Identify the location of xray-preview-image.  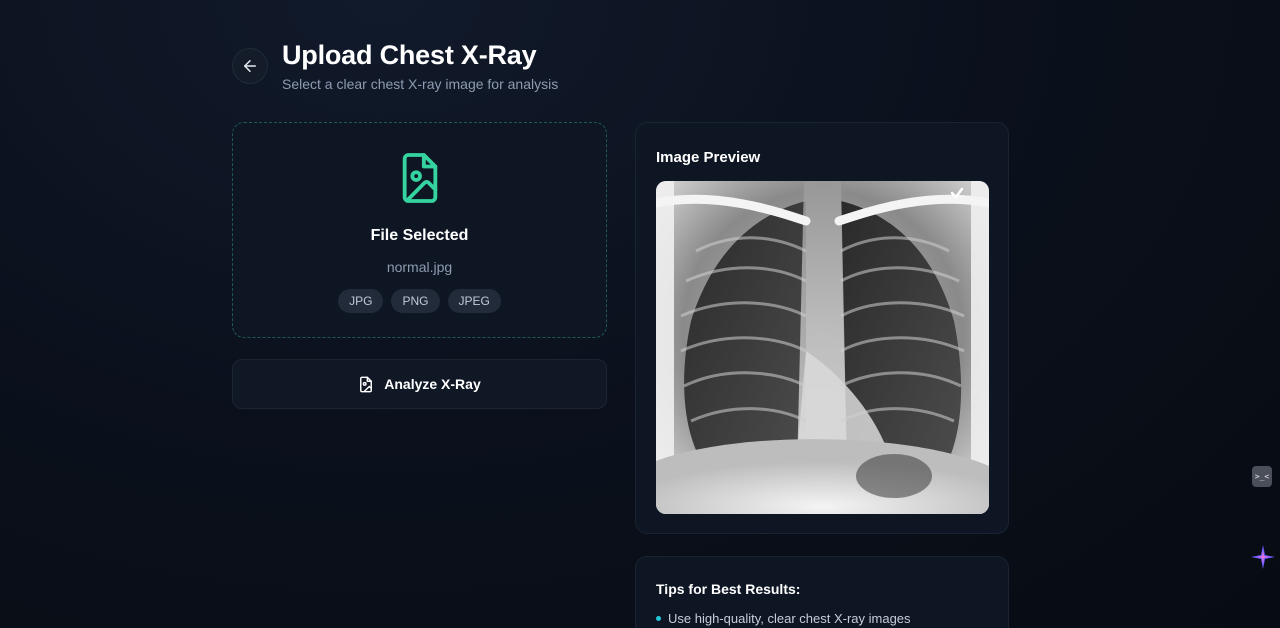
(822, 347).